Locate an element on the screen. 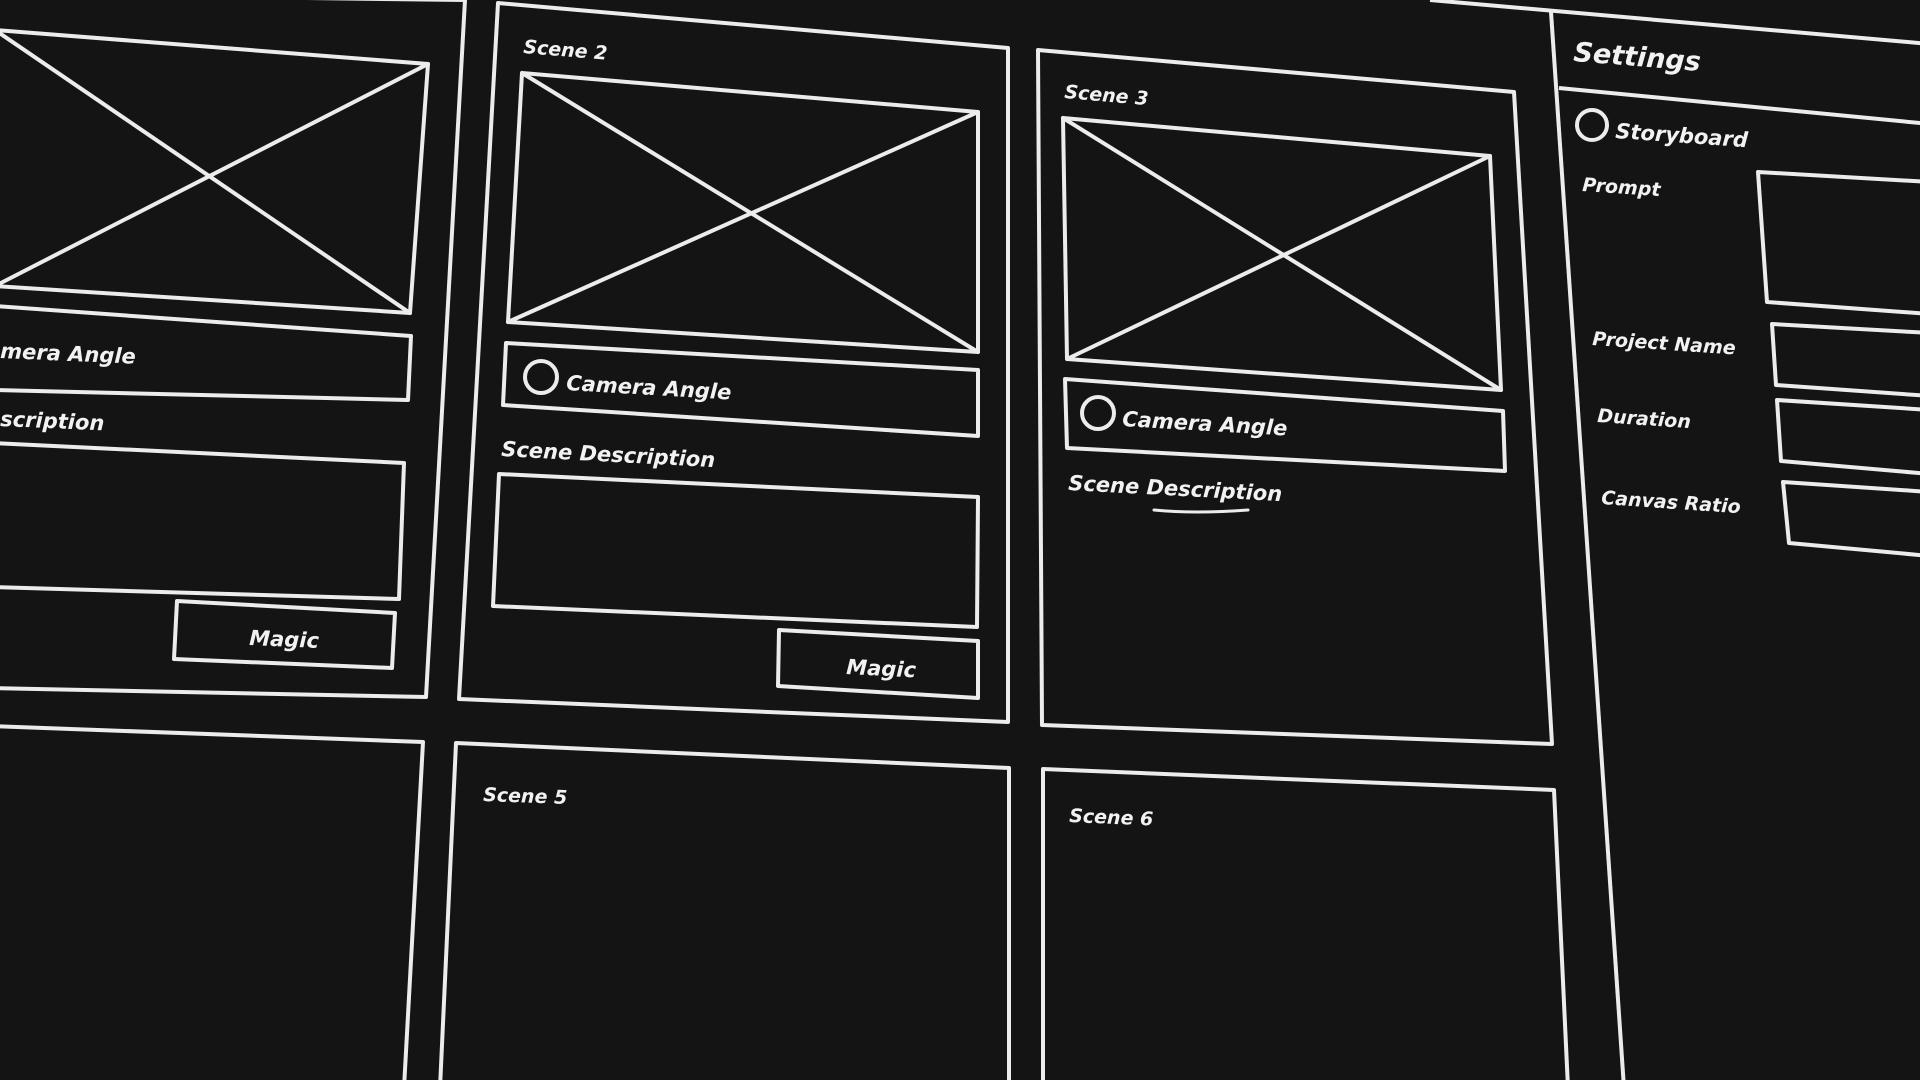 Image resolution: width=1920 pixels, height=1080 pixels. scene-card-6: Scene 6 is located at coordinates (1305, 923).